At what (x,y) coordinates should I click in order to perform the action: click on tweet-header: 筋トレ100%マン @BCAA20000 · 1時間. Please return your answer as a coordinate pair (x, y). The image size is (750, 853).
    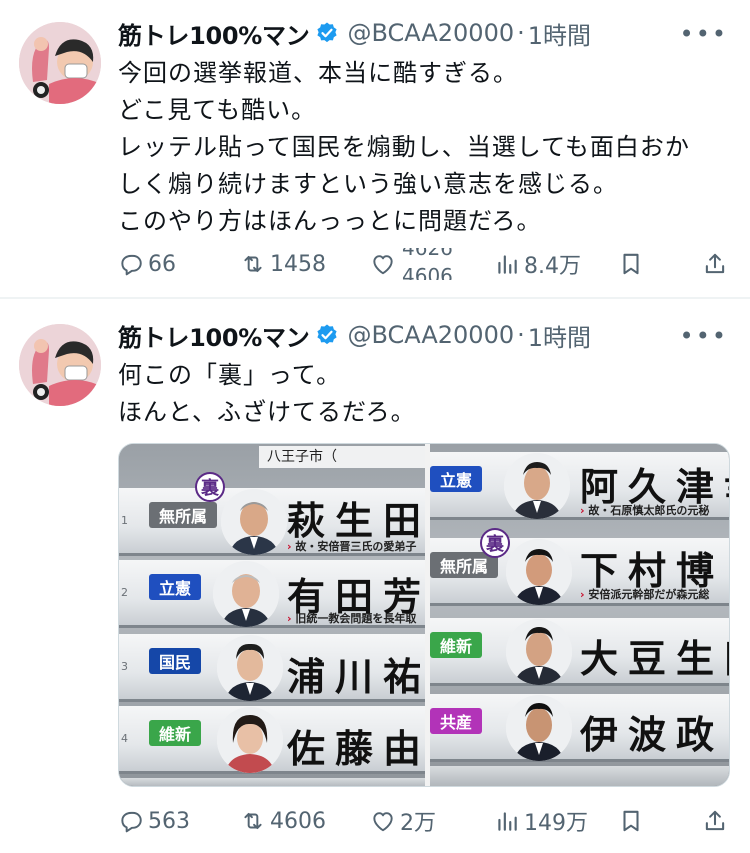
    Looking at the image, I should click on (354, 335).